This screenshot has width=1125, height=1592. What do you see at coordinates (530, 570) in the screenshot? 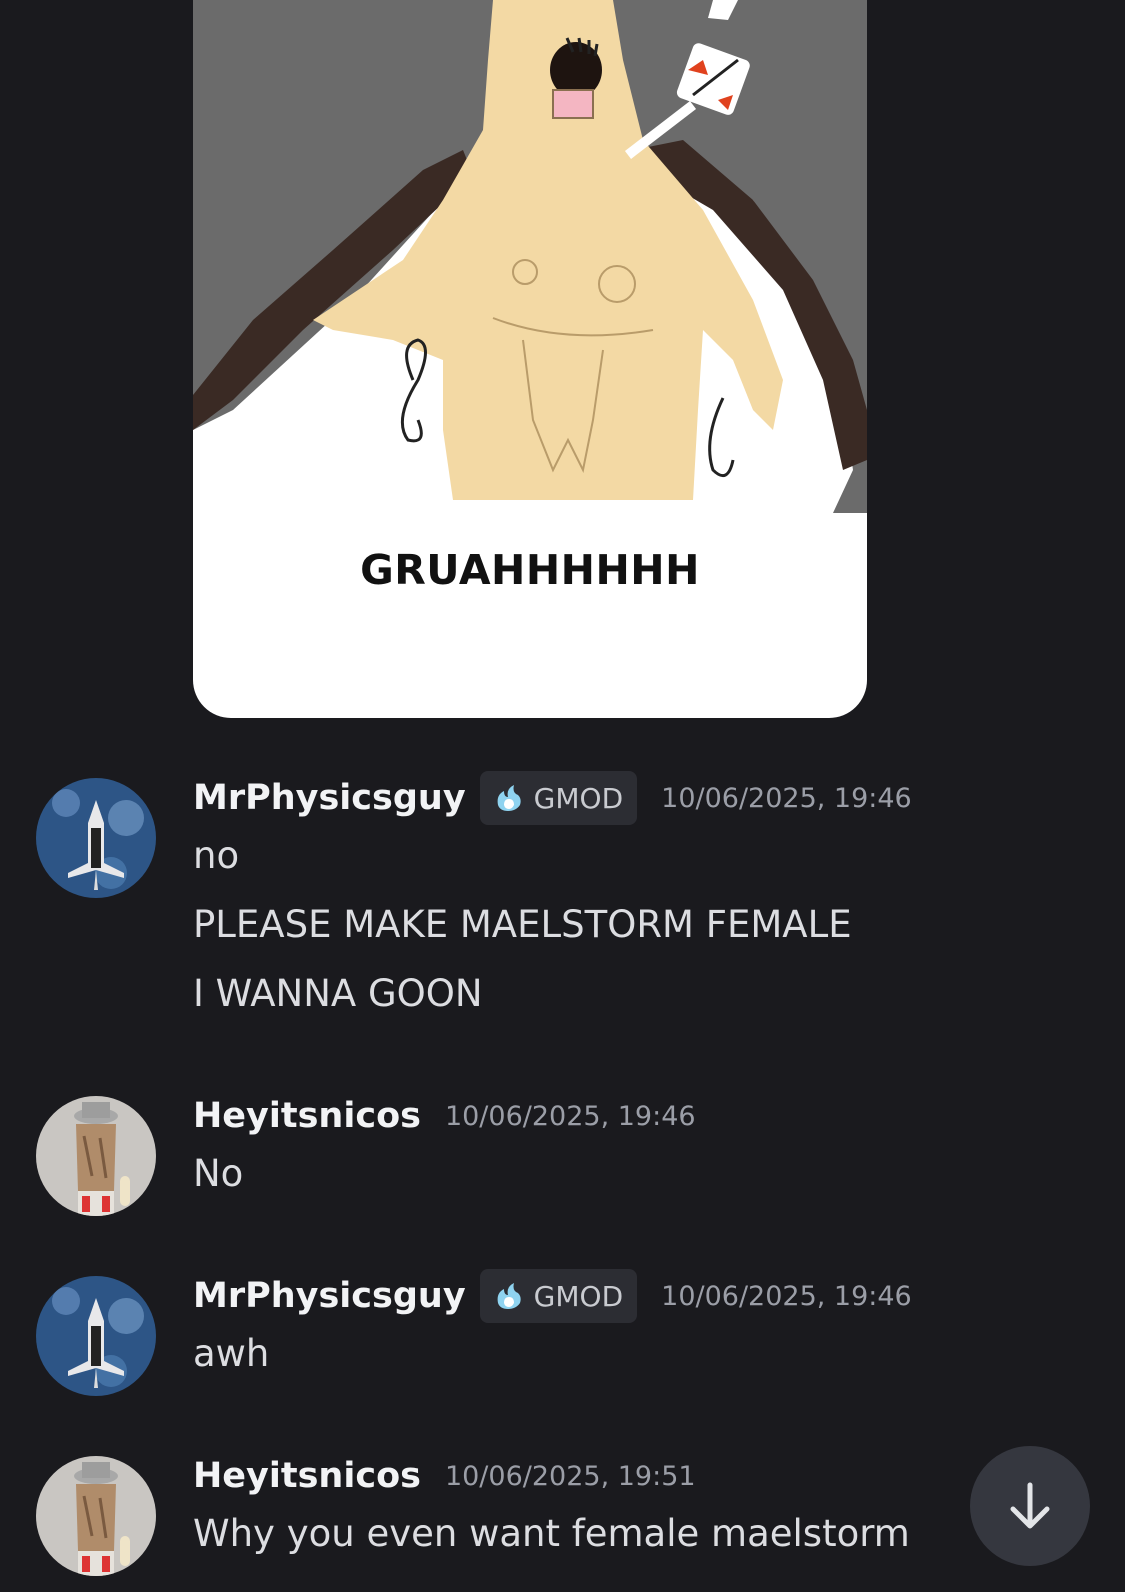
I see `image-caption: GRUAHHHHHH` at bounding box center [530, 570].